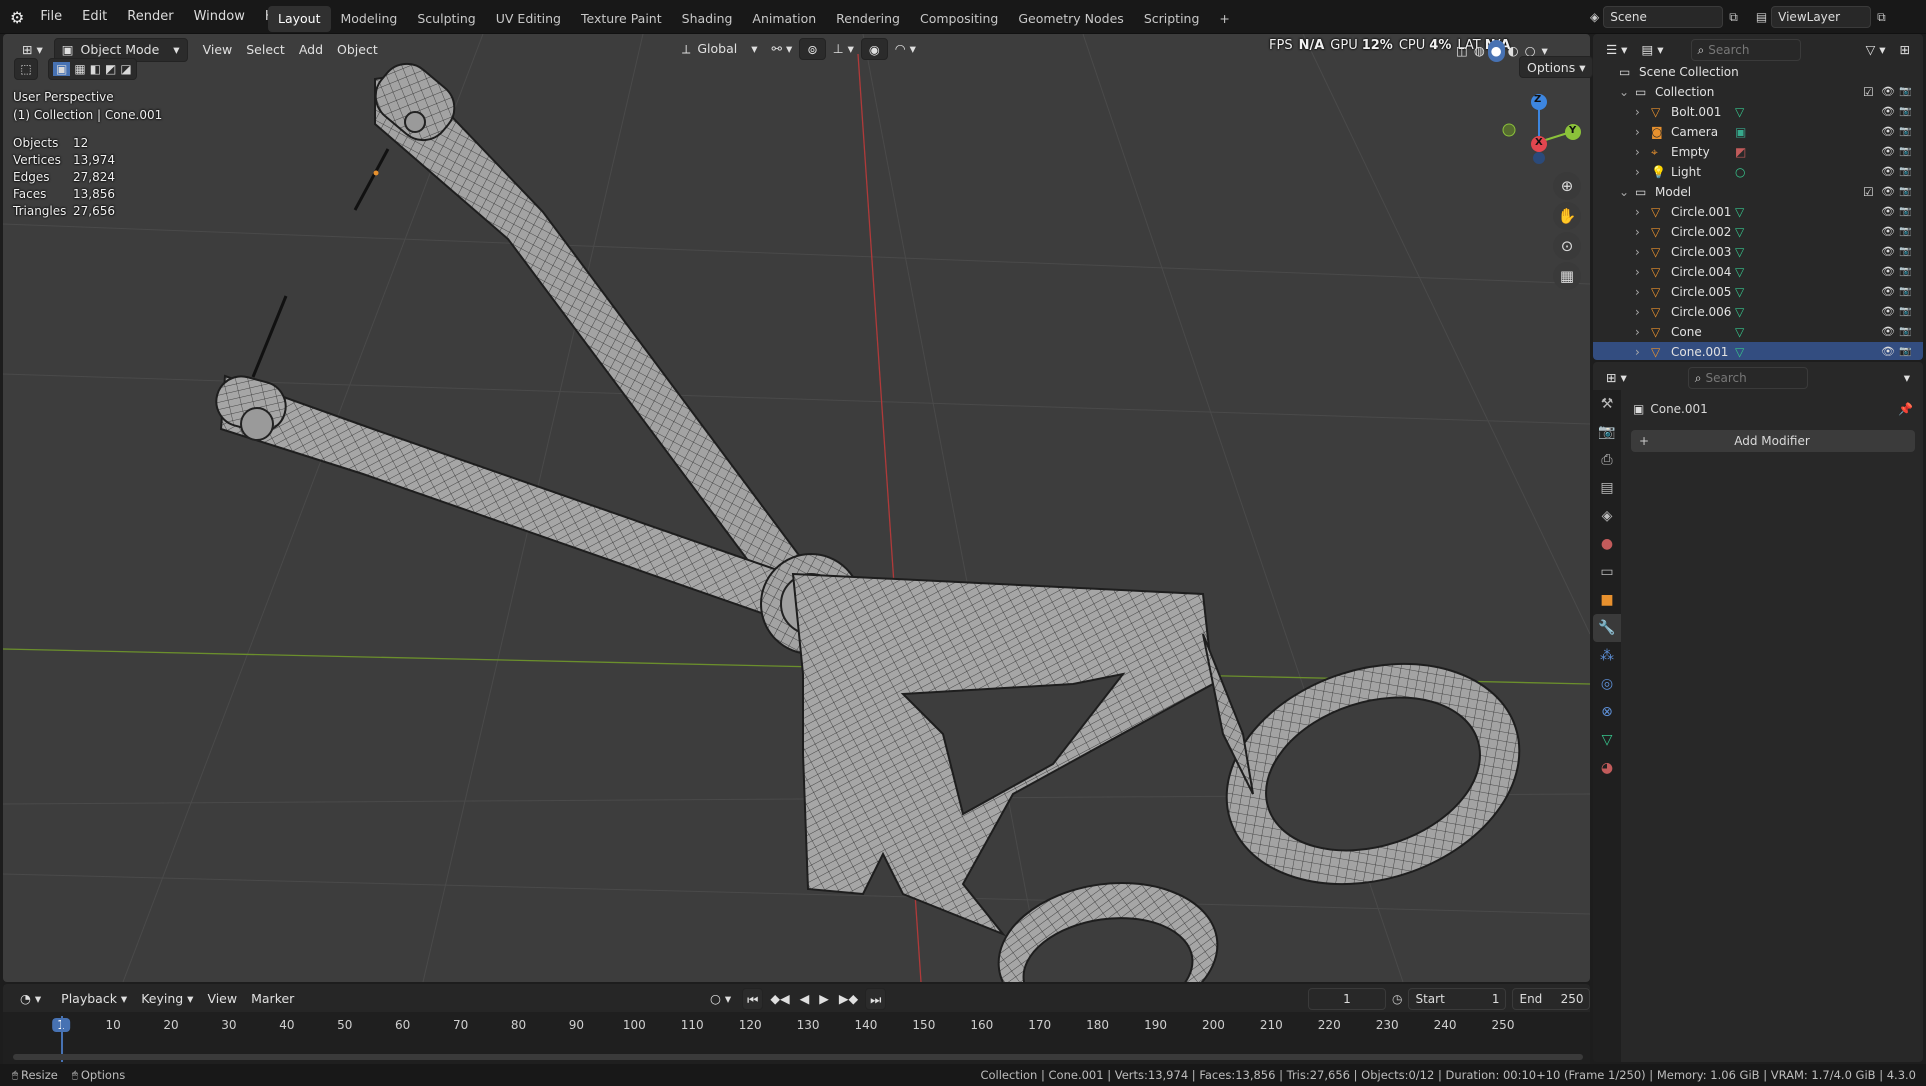  Describe the element at coordinates (1496, 51) in the screenshot. I see `solid-shading-icon: ●` at that location.